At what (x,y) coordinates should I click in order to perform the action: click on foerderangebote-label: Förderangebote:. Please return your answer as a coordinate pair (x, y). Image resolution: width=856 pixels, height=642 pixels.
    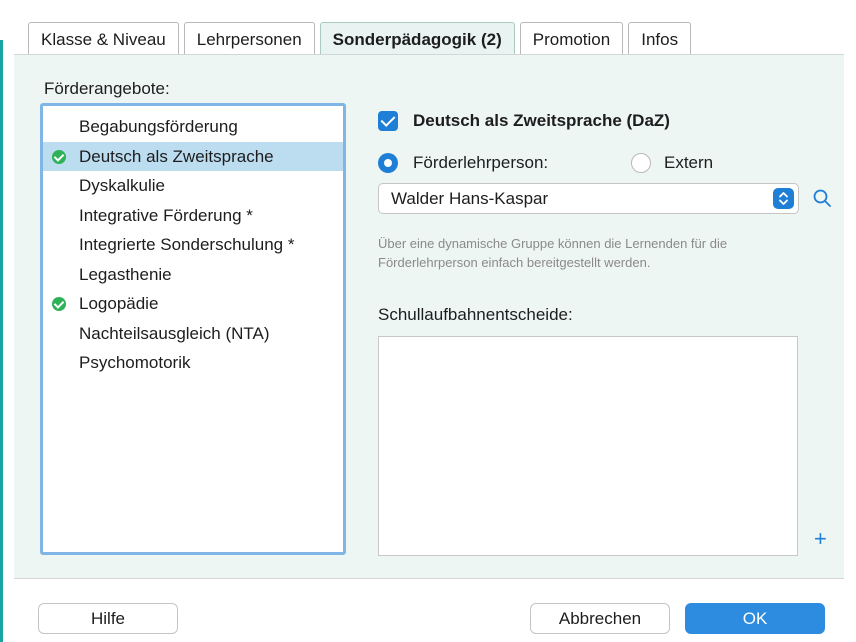
    Looking at the image, I should click on (107, 88).